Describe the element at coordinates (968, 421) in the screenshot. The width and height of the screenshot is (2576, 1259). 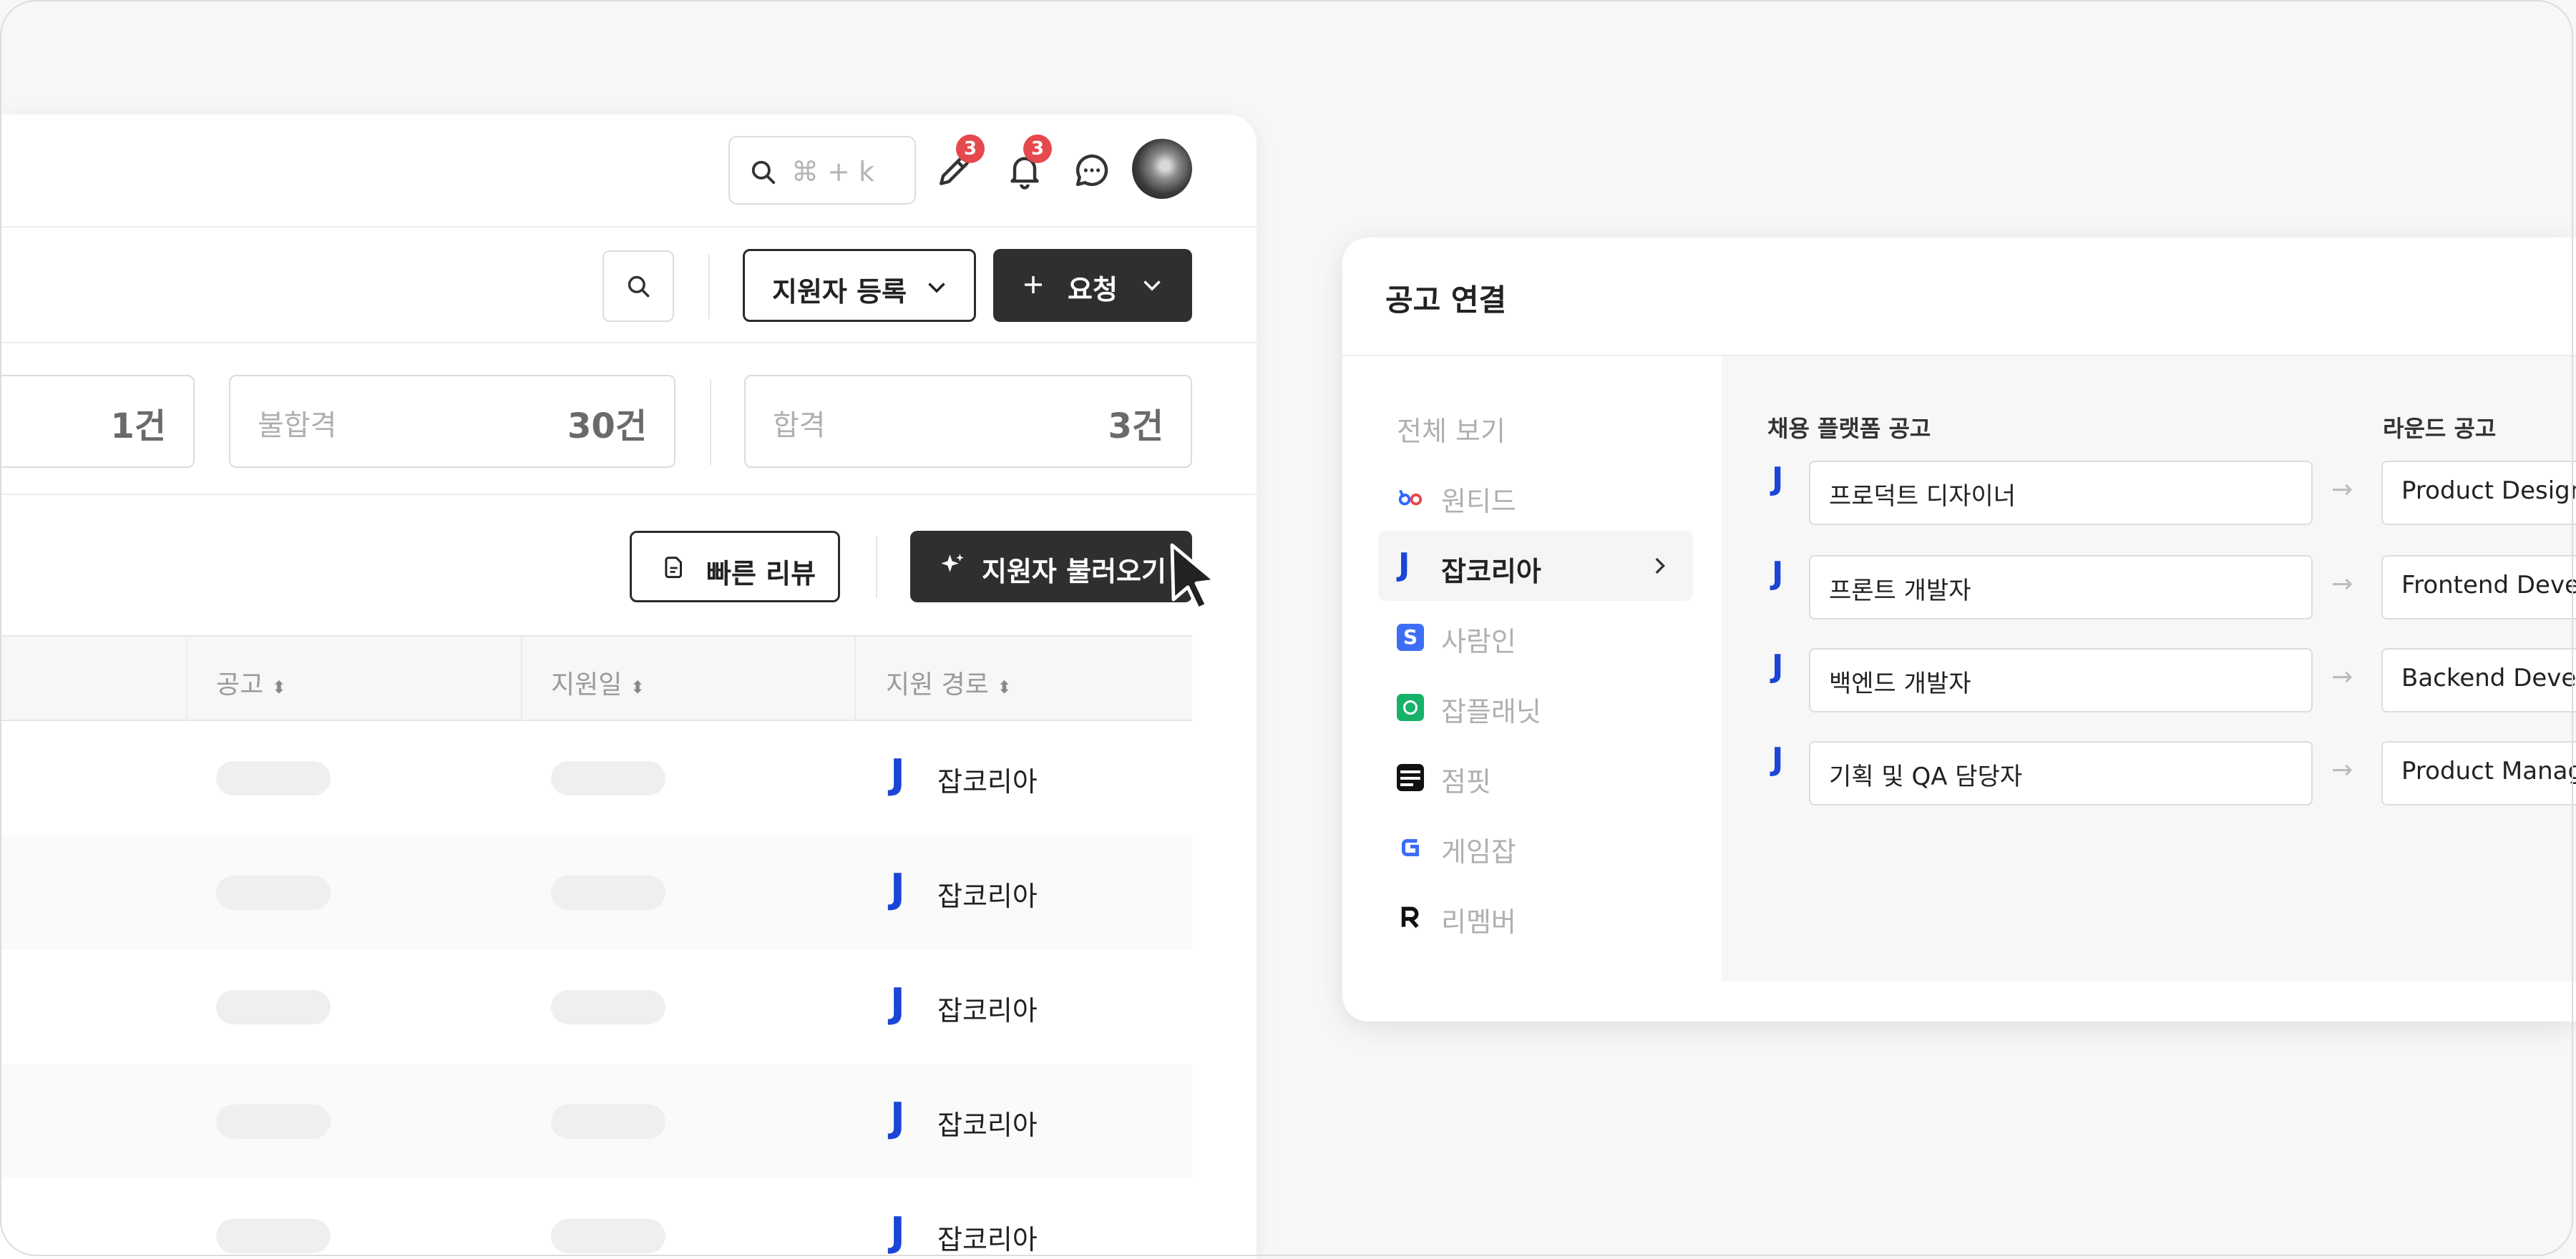
I see `stat-card-passed: 합격 3건` at that location.